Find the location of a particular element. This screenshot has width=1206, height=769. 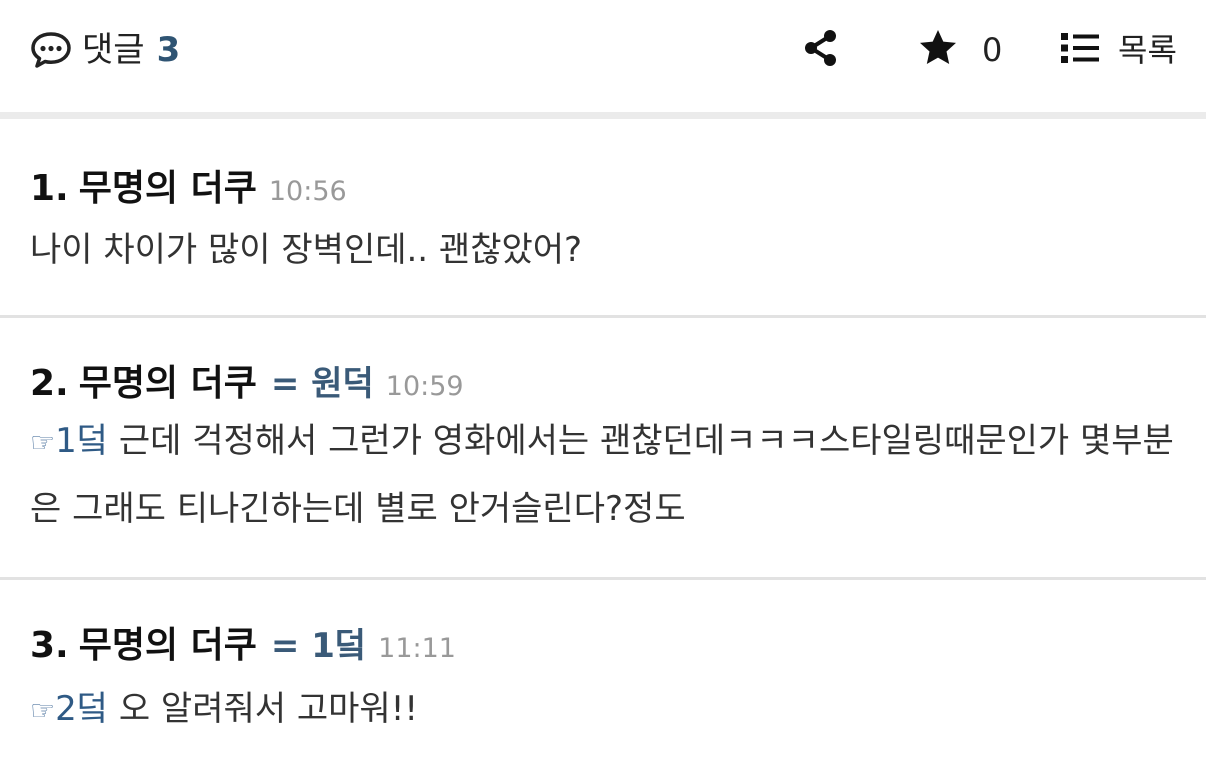

list-button: 목록 is located at coordinates (1118, 50).